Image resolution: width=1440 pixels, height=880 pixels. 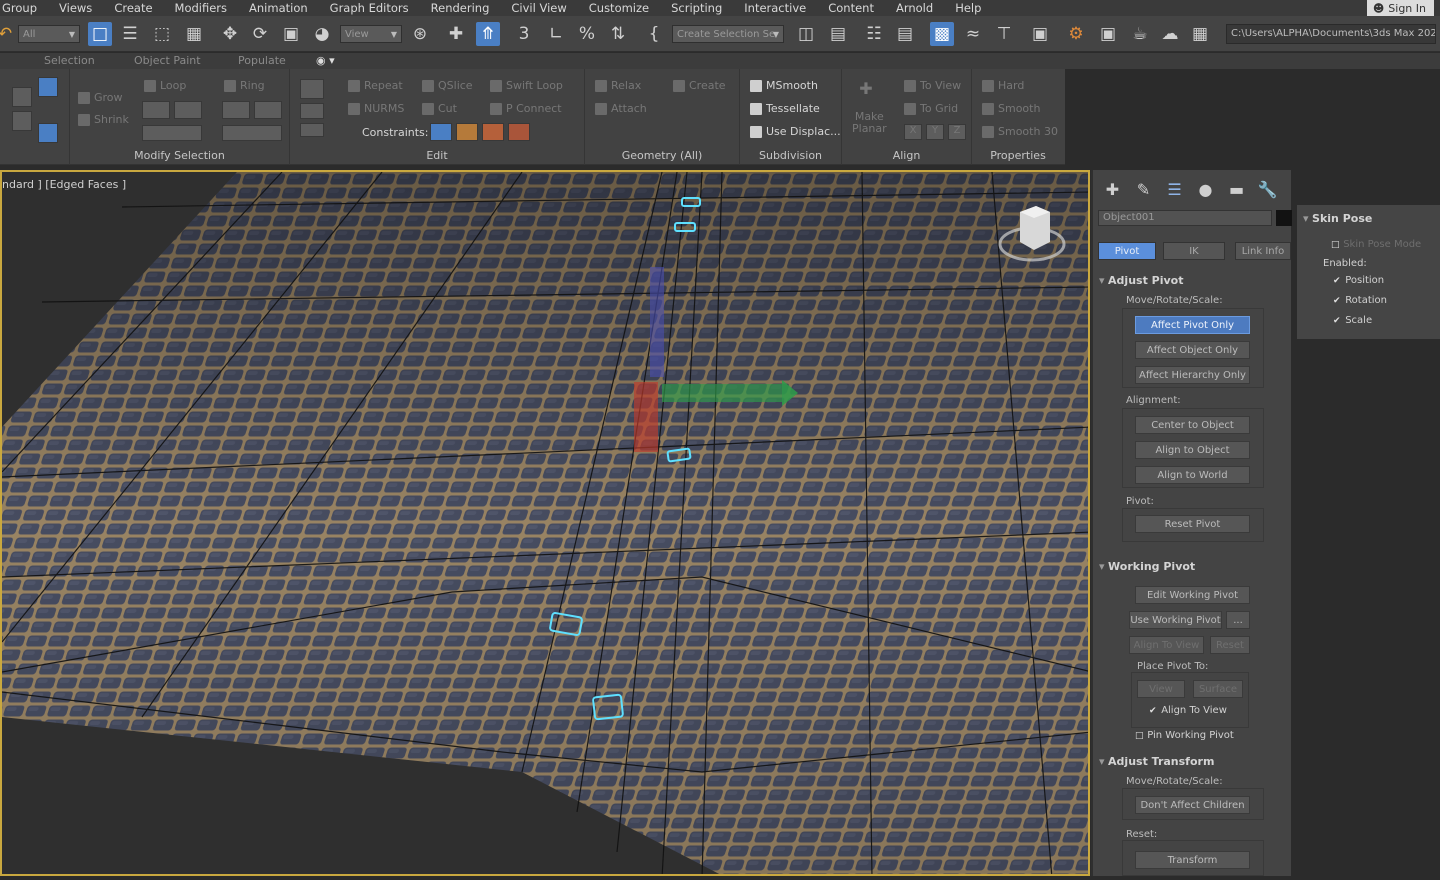 I want to click on align-to-object-button: Align to Object, so click(x=1192, y=450).